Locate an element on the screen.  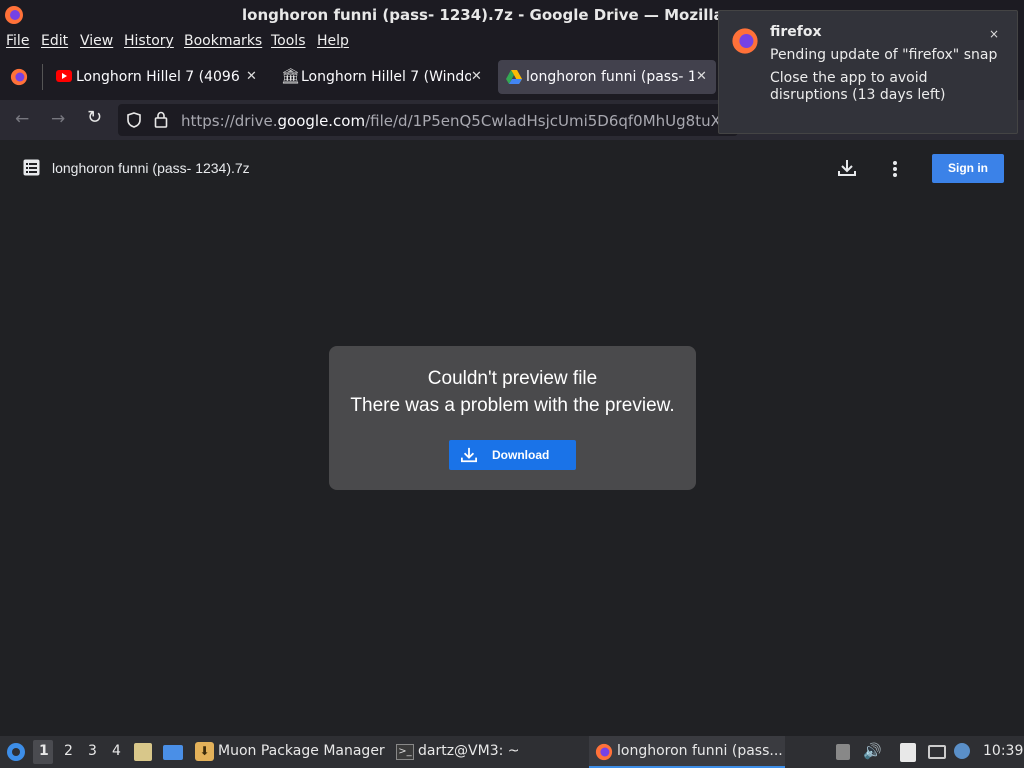
workspace-4: 4 is located at coordinates (116, 751).